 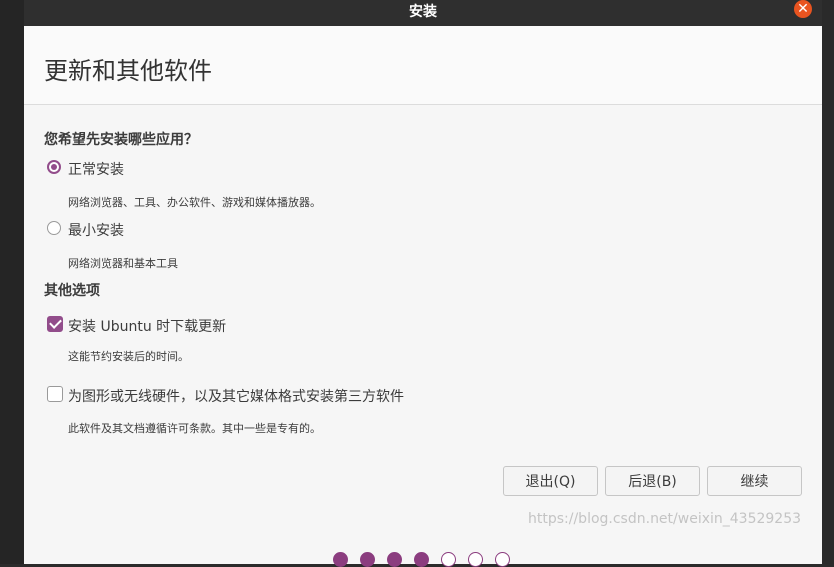 What do you see at coordinates (754, 481) in the screenshot?
I see `continue-button: 继续` at bounding box center [754, 481].